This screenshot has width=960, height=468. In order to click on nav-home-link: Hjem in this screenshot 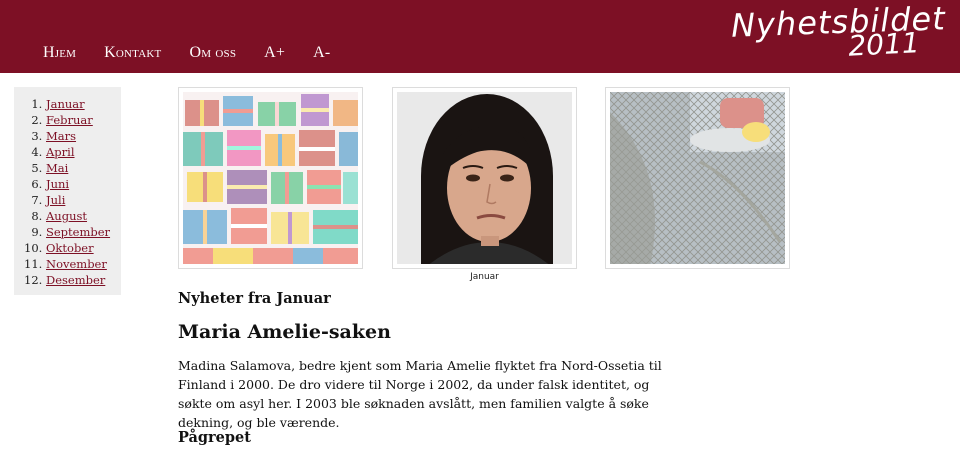, I will do `click(59, 53)`.